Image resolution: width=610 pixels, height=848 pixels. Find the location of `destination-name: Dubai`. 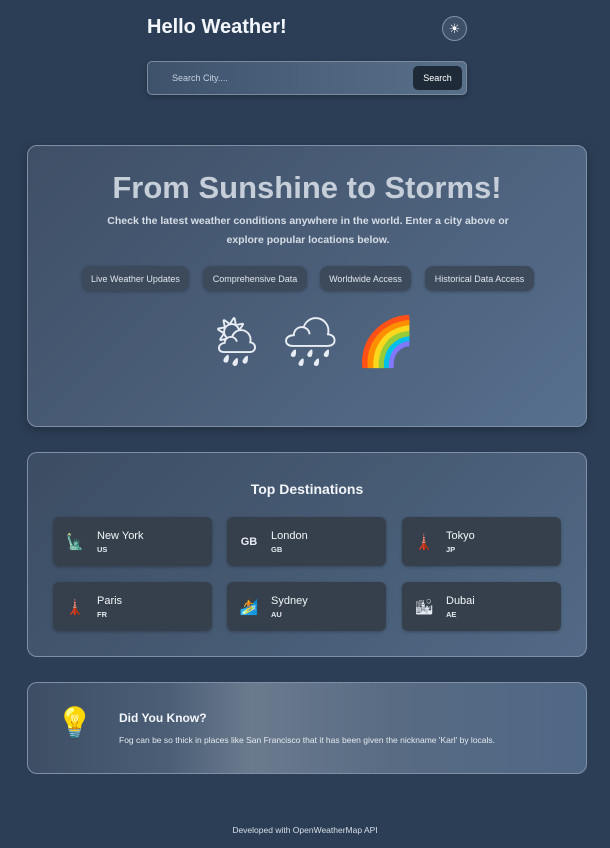

destination-name: Dubai is located at coordinates (460, 601).